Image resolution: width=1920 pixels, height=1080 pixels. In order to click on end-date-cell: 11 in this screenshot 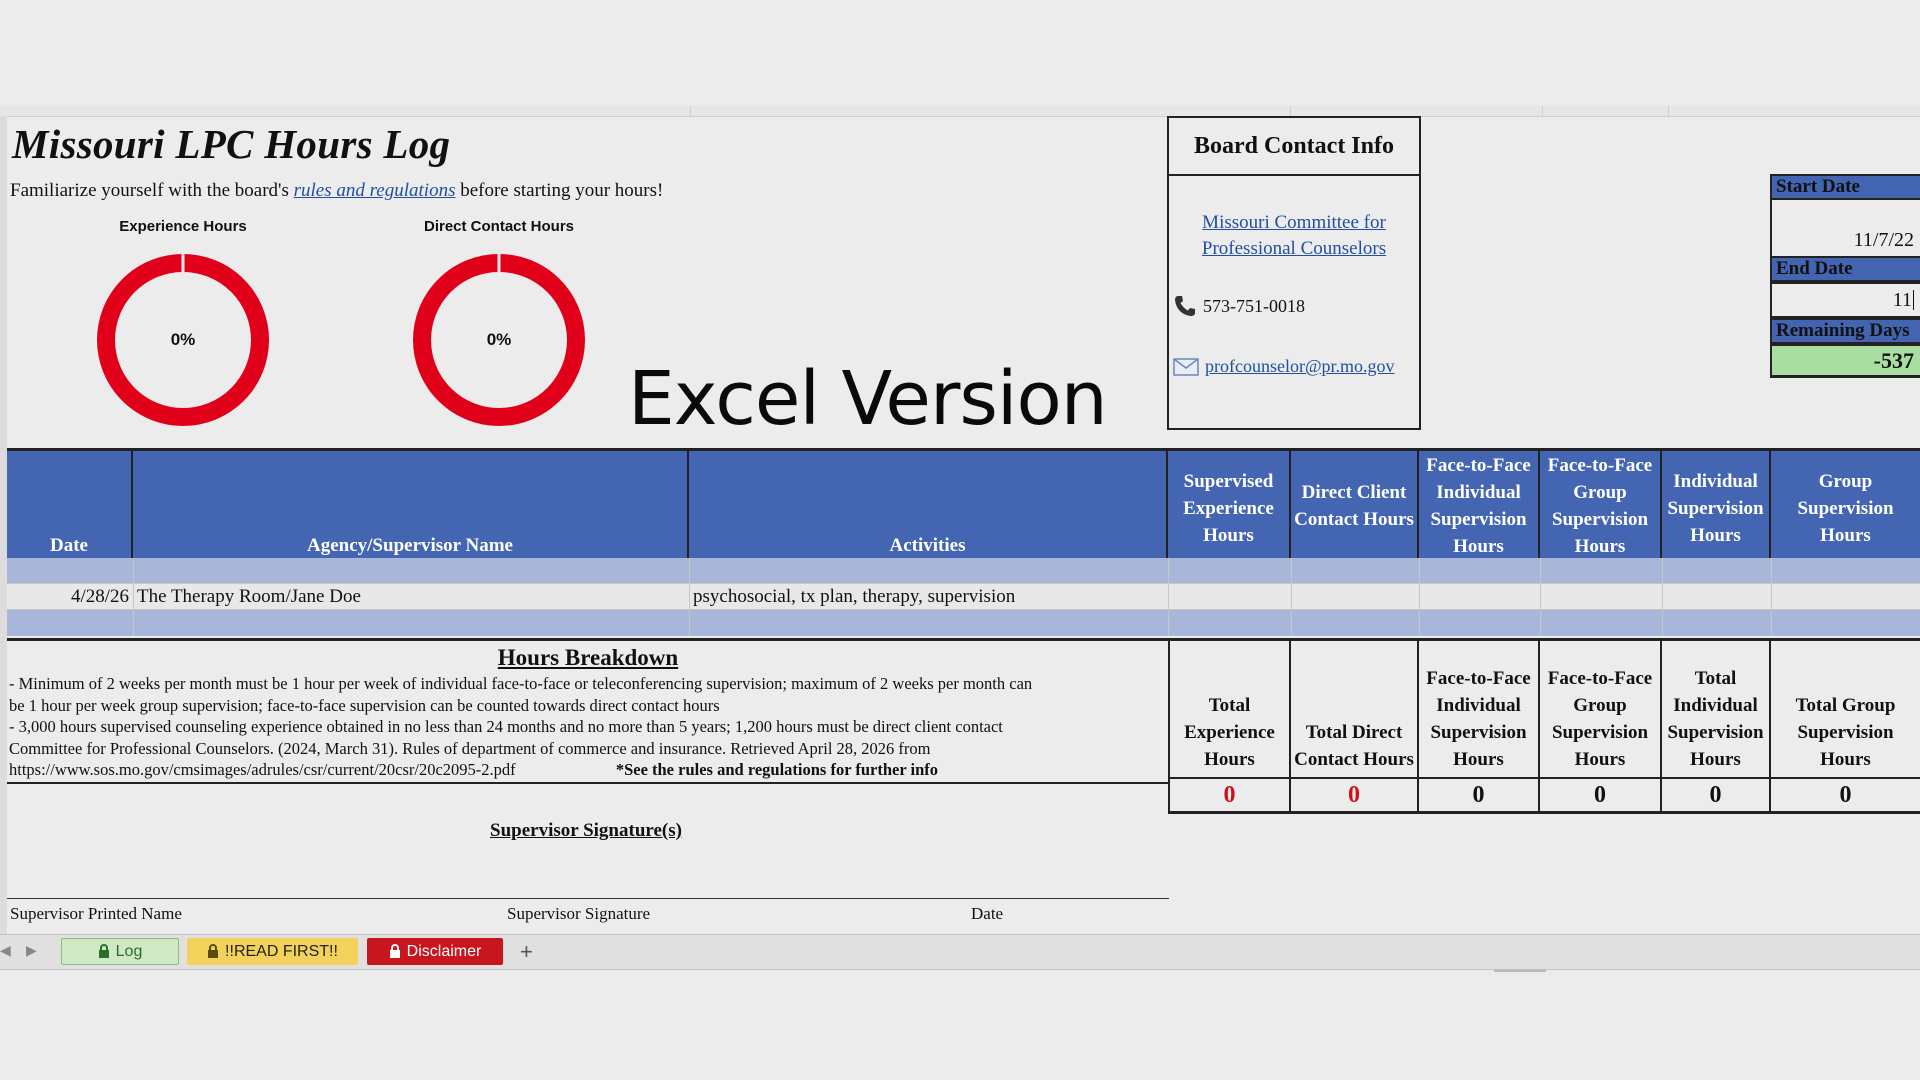, I will do `click(1845, 300)`.